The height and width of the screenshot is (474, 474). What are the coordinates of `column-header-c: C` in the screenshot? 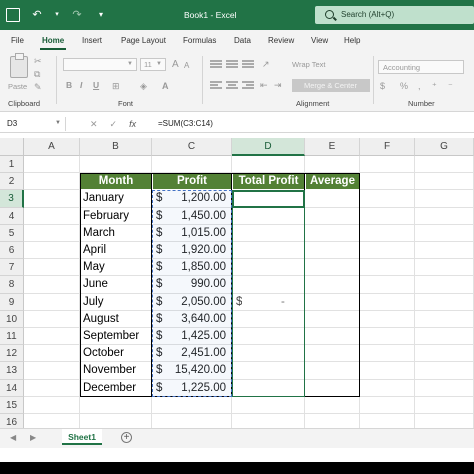 It's located at (192, 147).